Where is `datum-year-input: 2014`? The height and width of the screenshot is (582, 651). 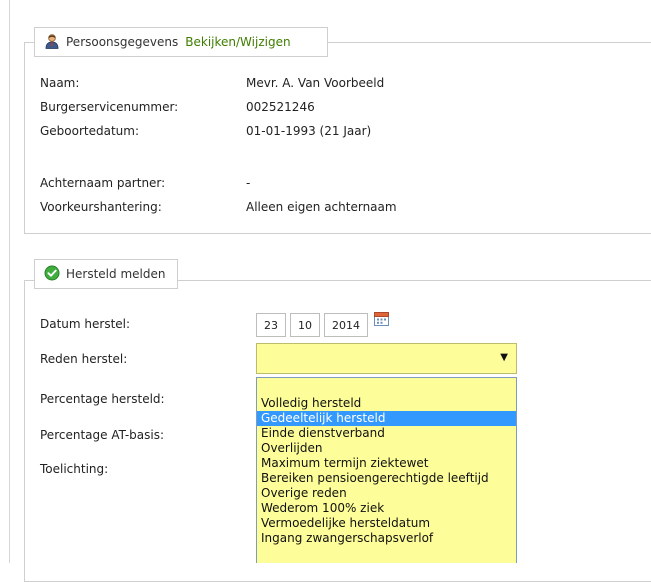
datum-year-input: 2014 is located at coordinates (346, 325).